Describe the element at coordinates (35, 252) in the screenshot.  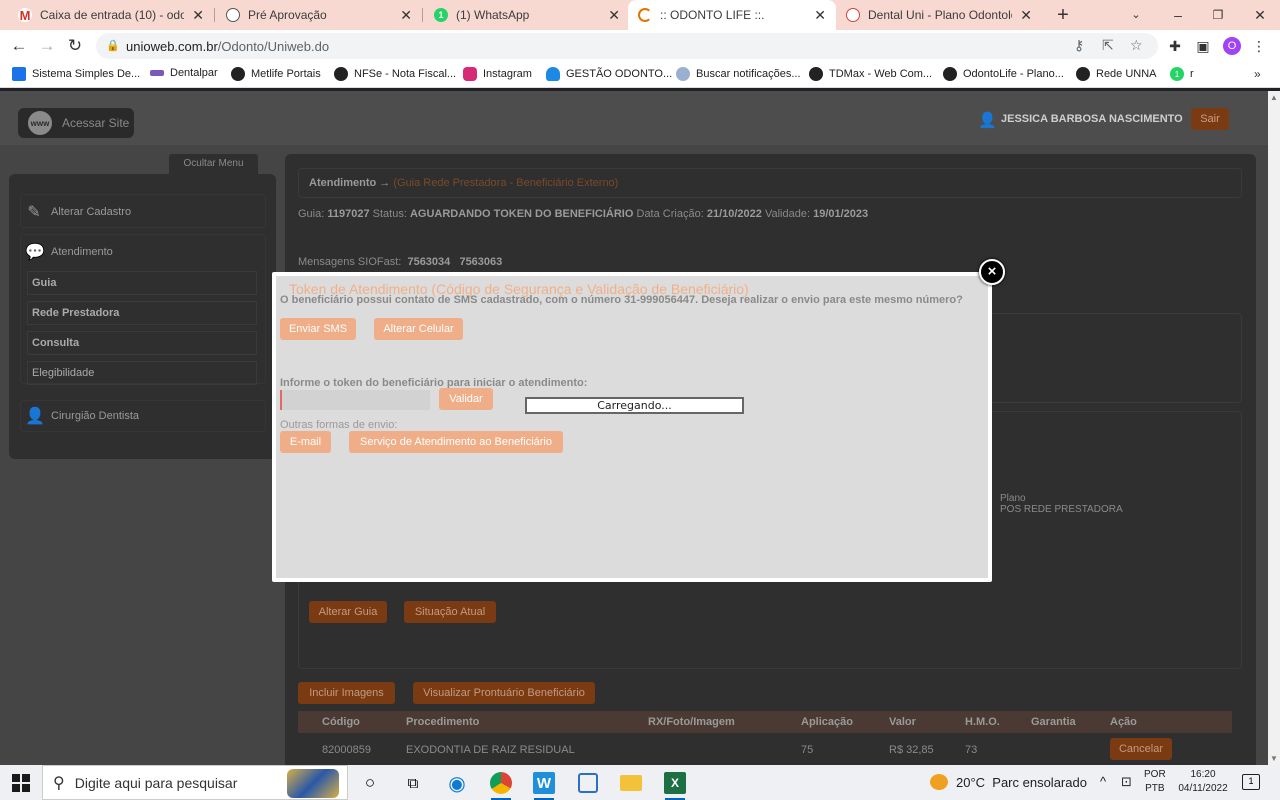
I see `chat-user-icon: 💬` at that location.